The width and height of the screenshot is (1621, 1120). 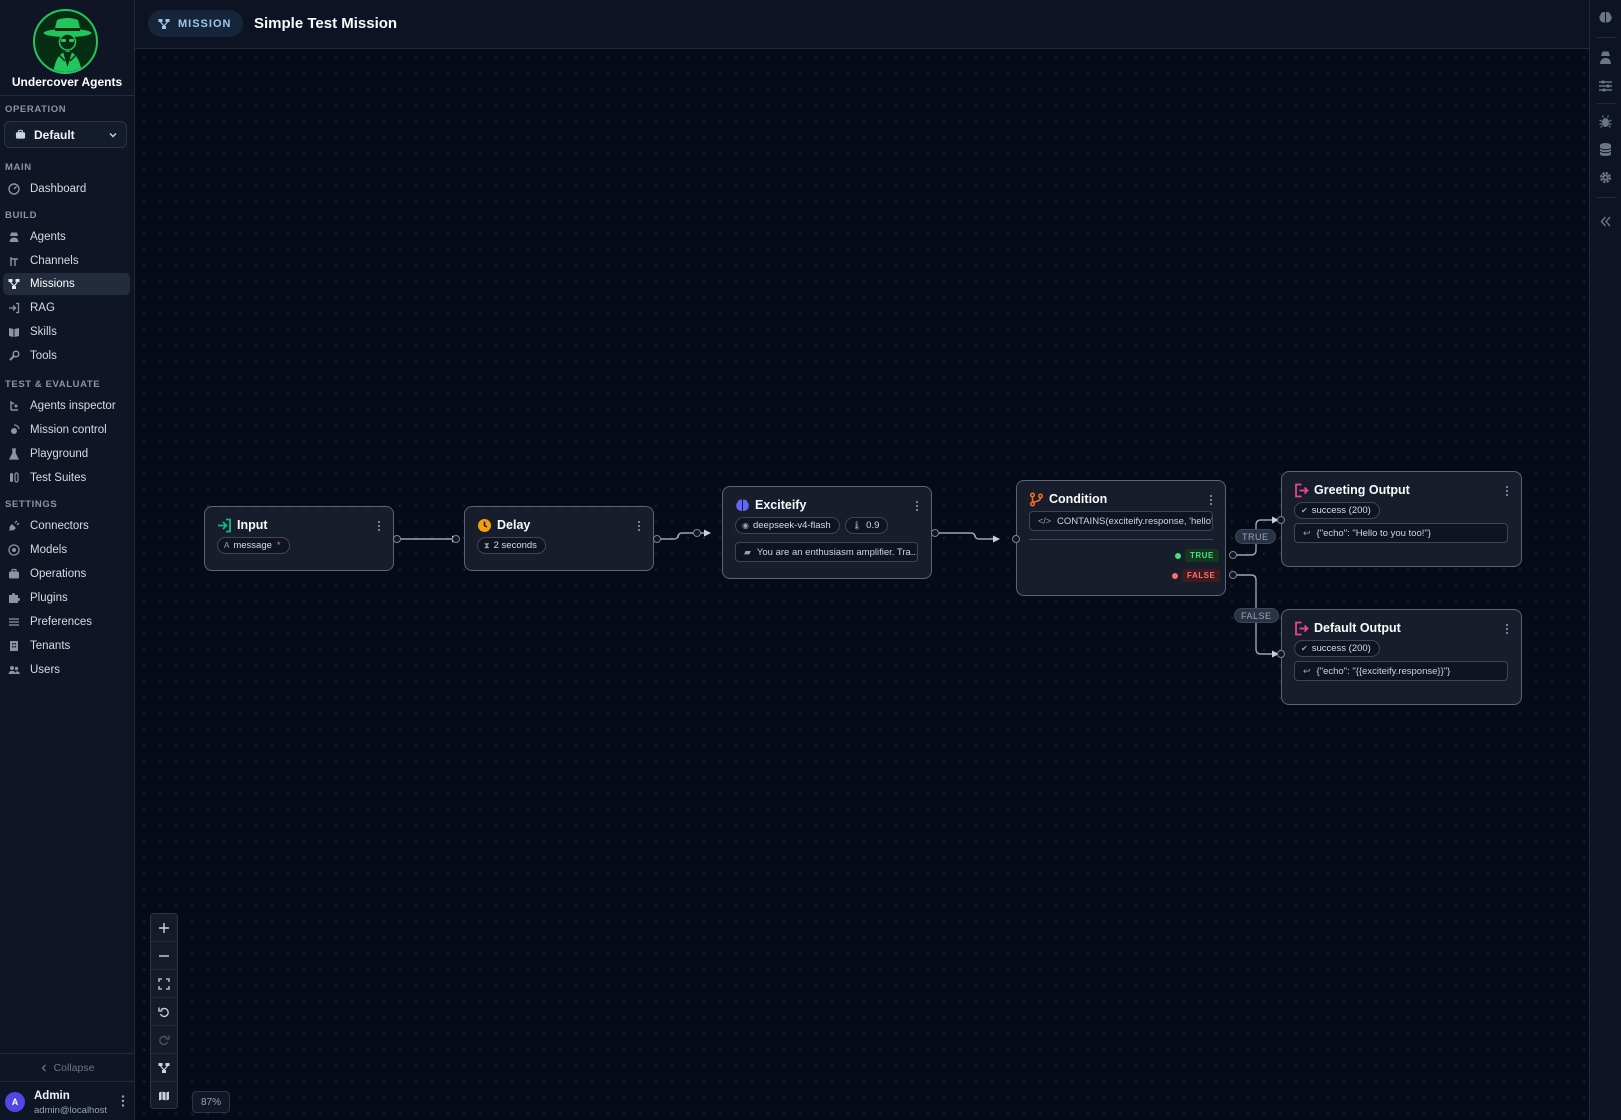 I want to click on sidebar-item-plugins: Plugins, so click(x=66, y=598).